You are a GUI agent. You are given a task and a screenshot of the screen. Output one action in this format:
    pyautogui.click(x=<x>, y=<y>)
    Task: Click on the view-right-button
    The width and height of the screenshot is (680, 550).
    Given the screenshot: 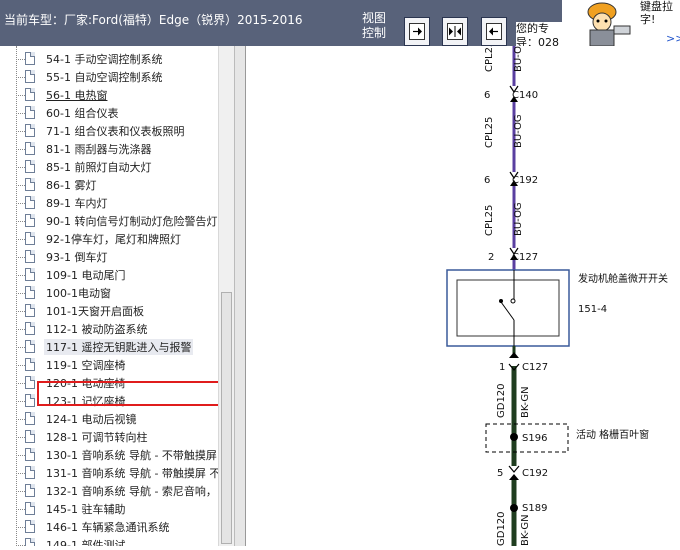 What is the action you would take?
    pyautogui.click(x=417, y=31)
    